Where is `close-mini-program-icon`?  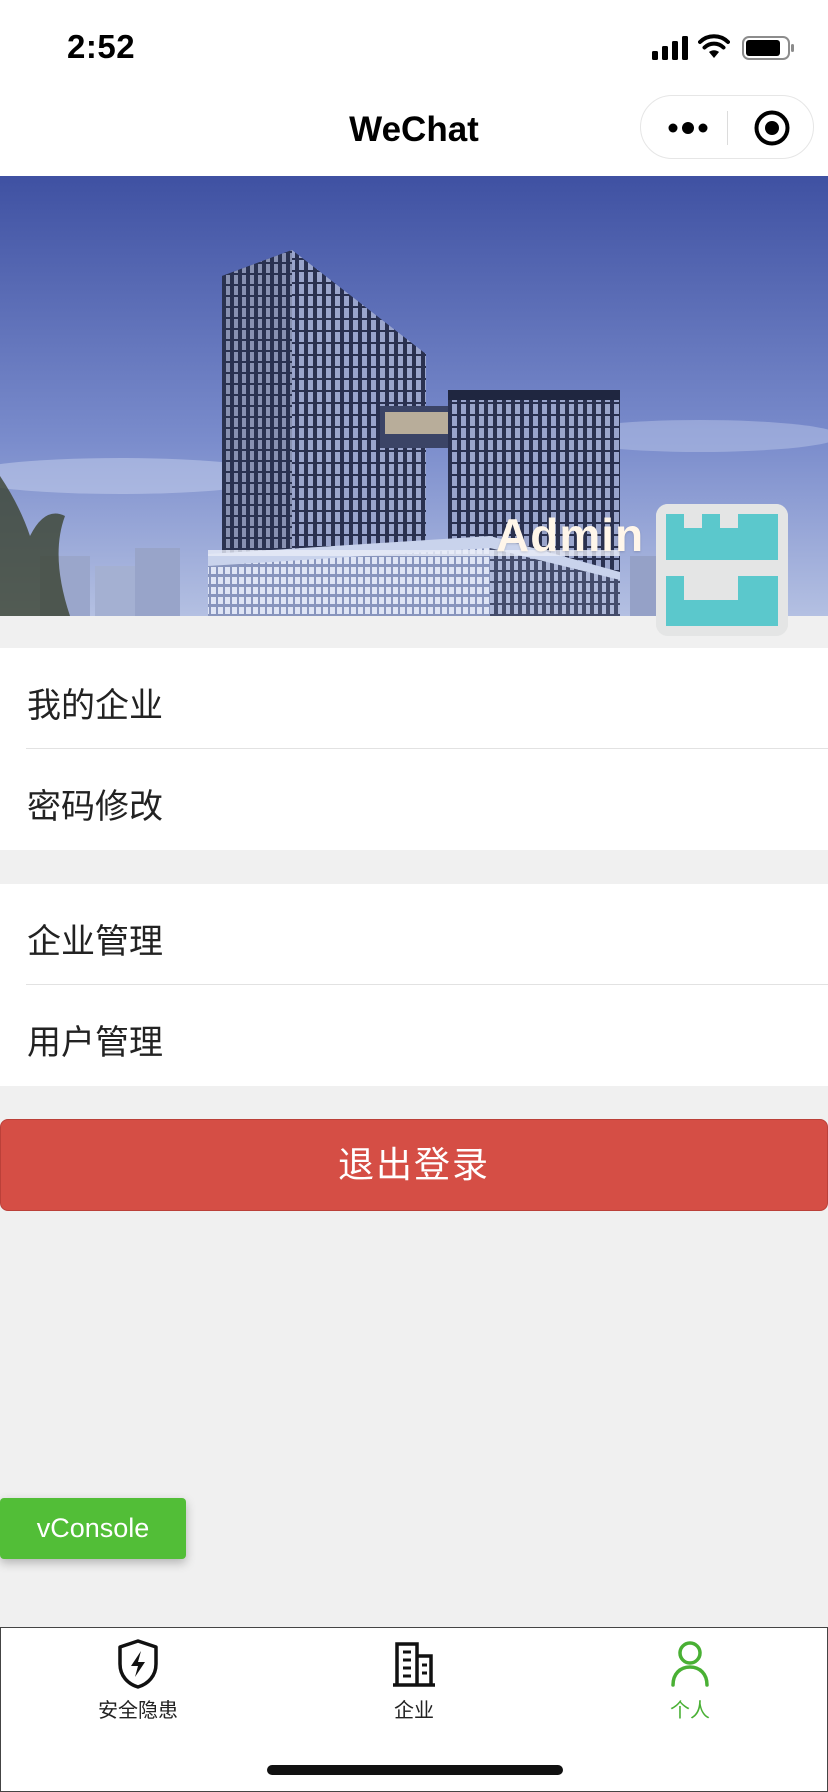
close-mini-program-icon is located at coordinates (772, 128).